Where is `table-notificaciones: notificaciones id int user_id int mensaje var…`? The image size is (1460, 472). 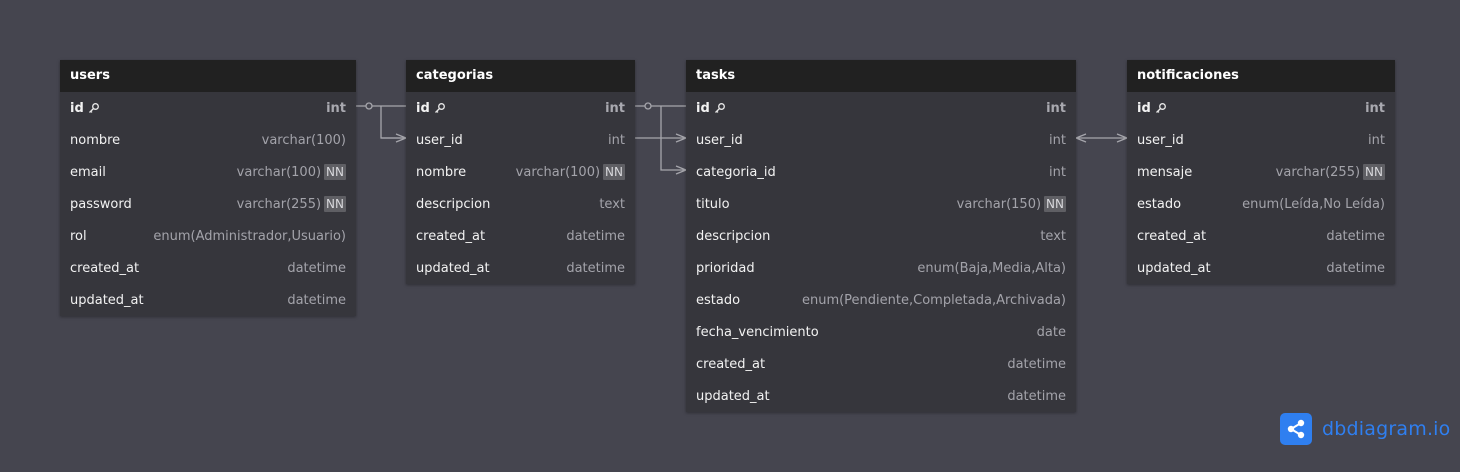
table-notificaciones: notificaciones id int user_id int mensaje var… is located at coordinates (1261, 172).